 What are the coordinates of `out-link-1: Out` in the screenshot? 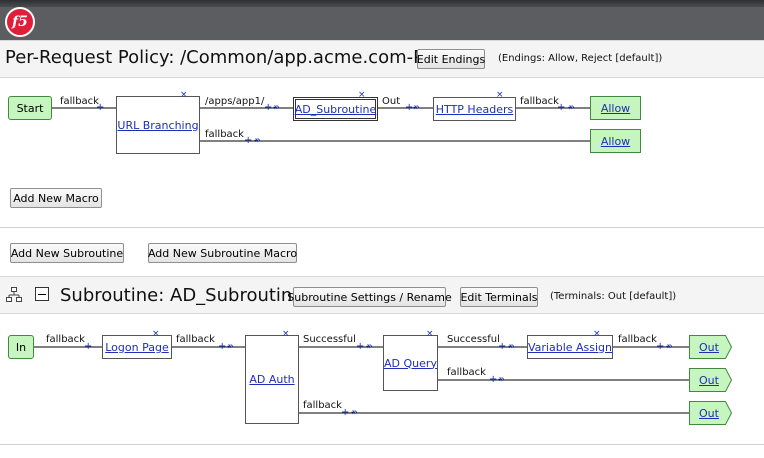 It's located at (709, 347).